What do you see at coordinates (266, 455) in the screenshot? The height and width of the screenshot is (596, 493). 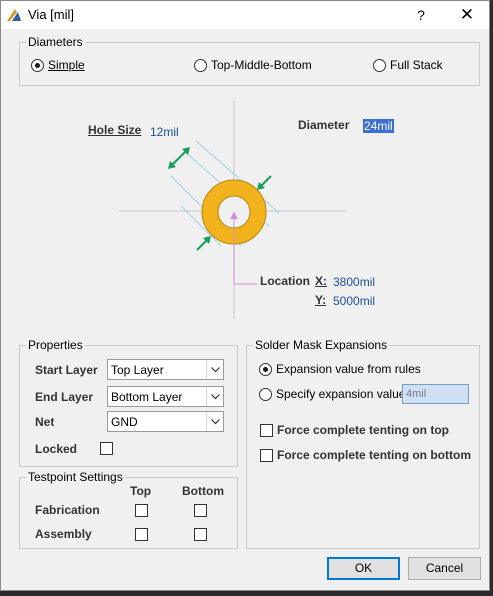 I see `tent-bottom-checkbox` at bounding box center [266, 455].